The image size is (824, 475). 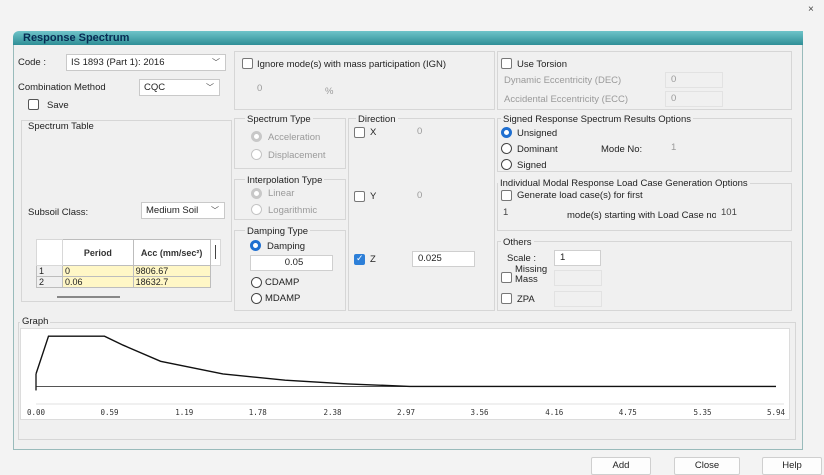 I want to click on save-label: Save, so click(x=58, y=105).